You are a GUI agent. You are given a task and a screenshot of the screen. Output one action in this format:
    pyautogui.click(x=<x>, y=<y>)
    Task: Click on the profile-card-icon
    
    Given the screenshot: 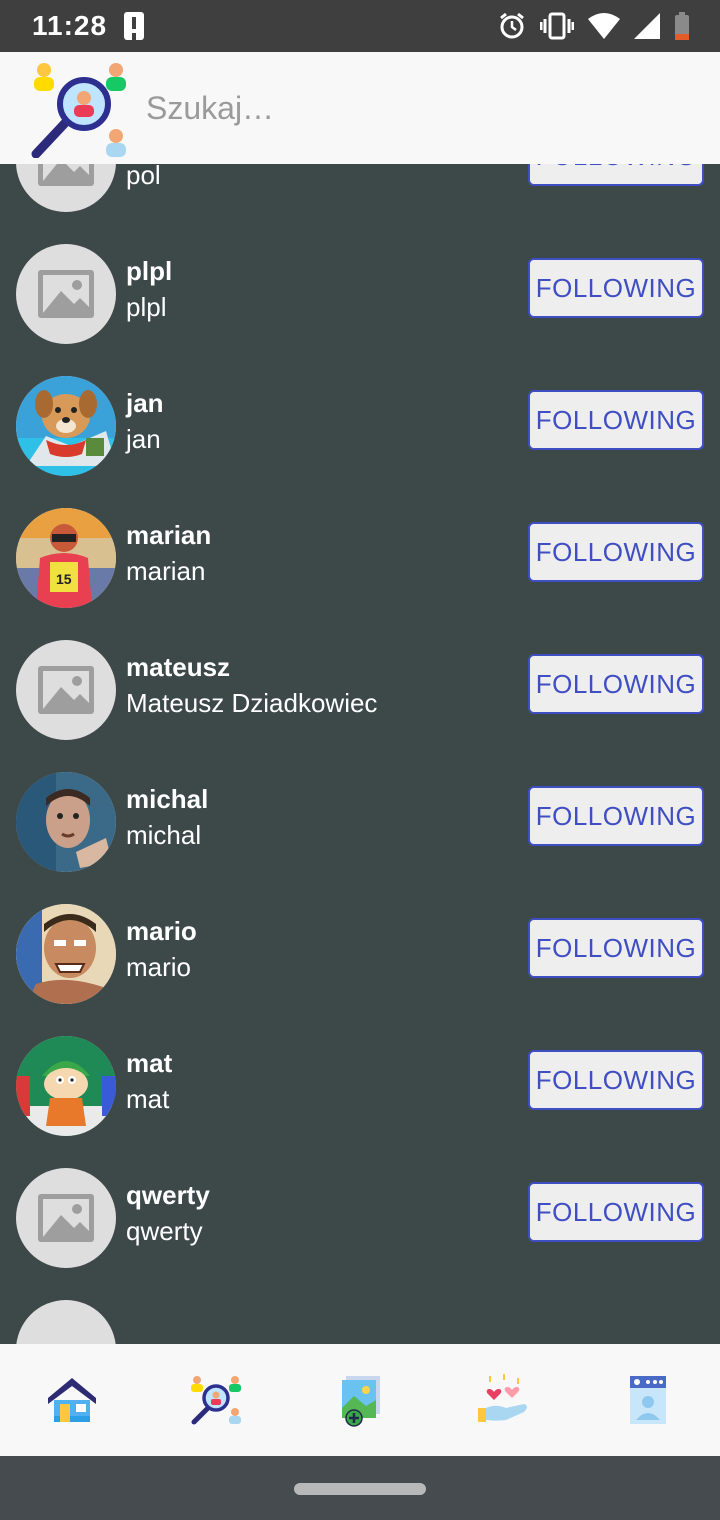 What is the action you would take?
    pyautogui.click(x=648, y=1400)
    